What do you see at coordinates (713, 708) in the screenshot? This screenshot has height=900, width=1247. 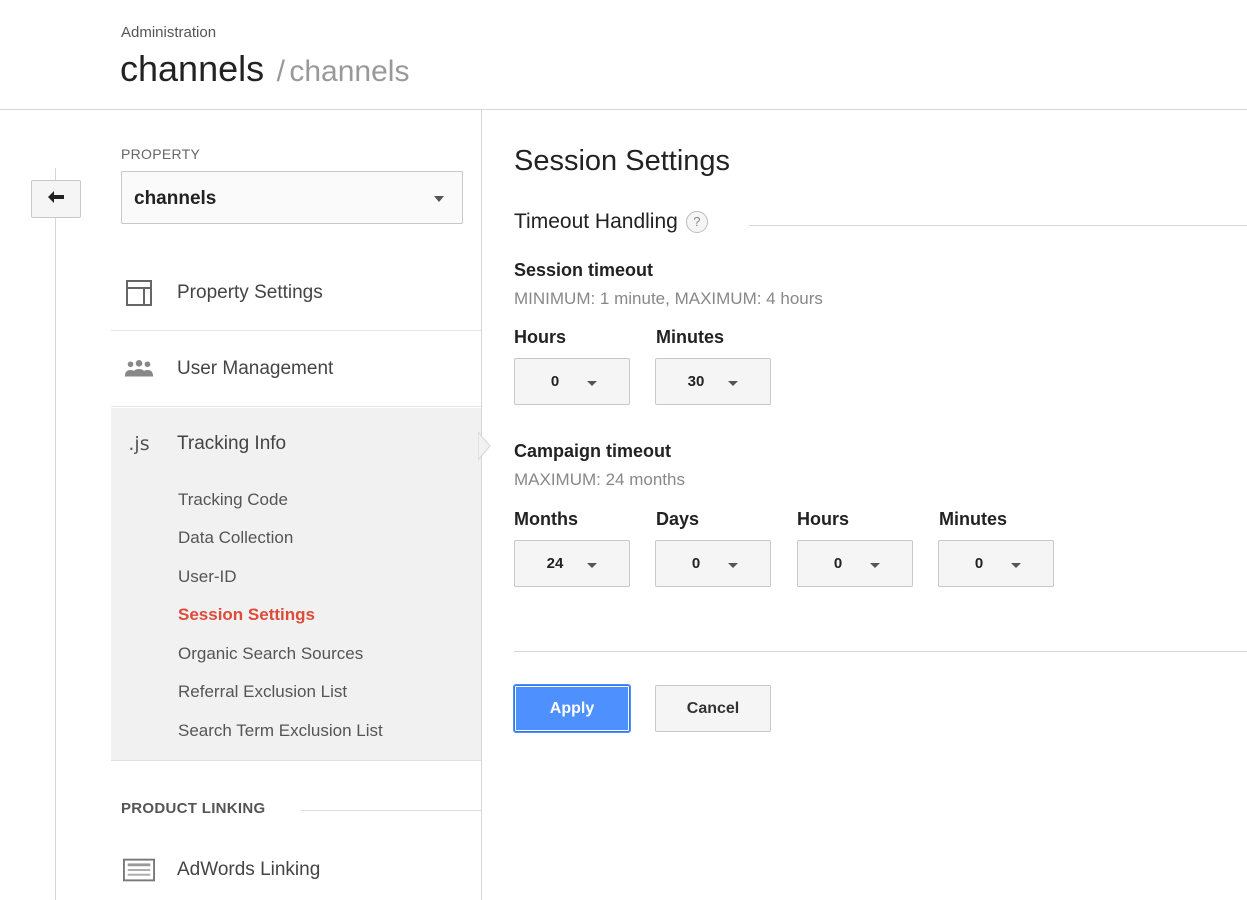 I see `cancel-button: Cancel` at bounding box center [713, 708].